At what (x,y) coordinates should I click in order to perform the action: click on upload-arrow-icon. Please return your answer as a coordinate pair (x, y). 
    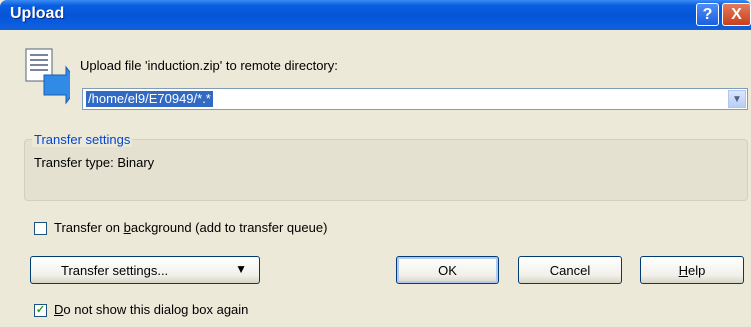
    Looking at the image, I should click on (47, 76).